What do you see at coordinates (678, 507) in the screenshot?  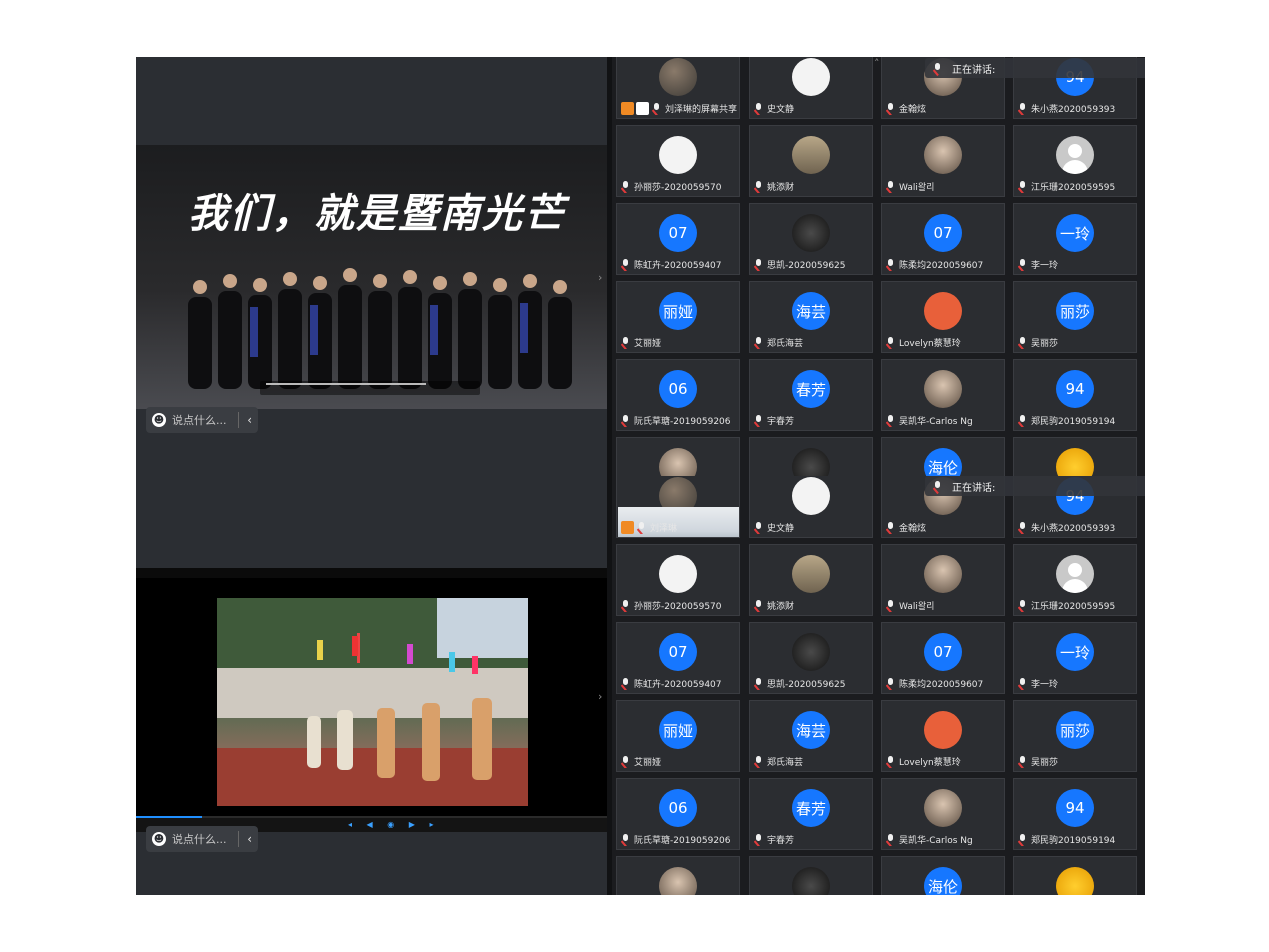 I see `participant-tile: 刘泽琳` at bounding box center [678, 507].